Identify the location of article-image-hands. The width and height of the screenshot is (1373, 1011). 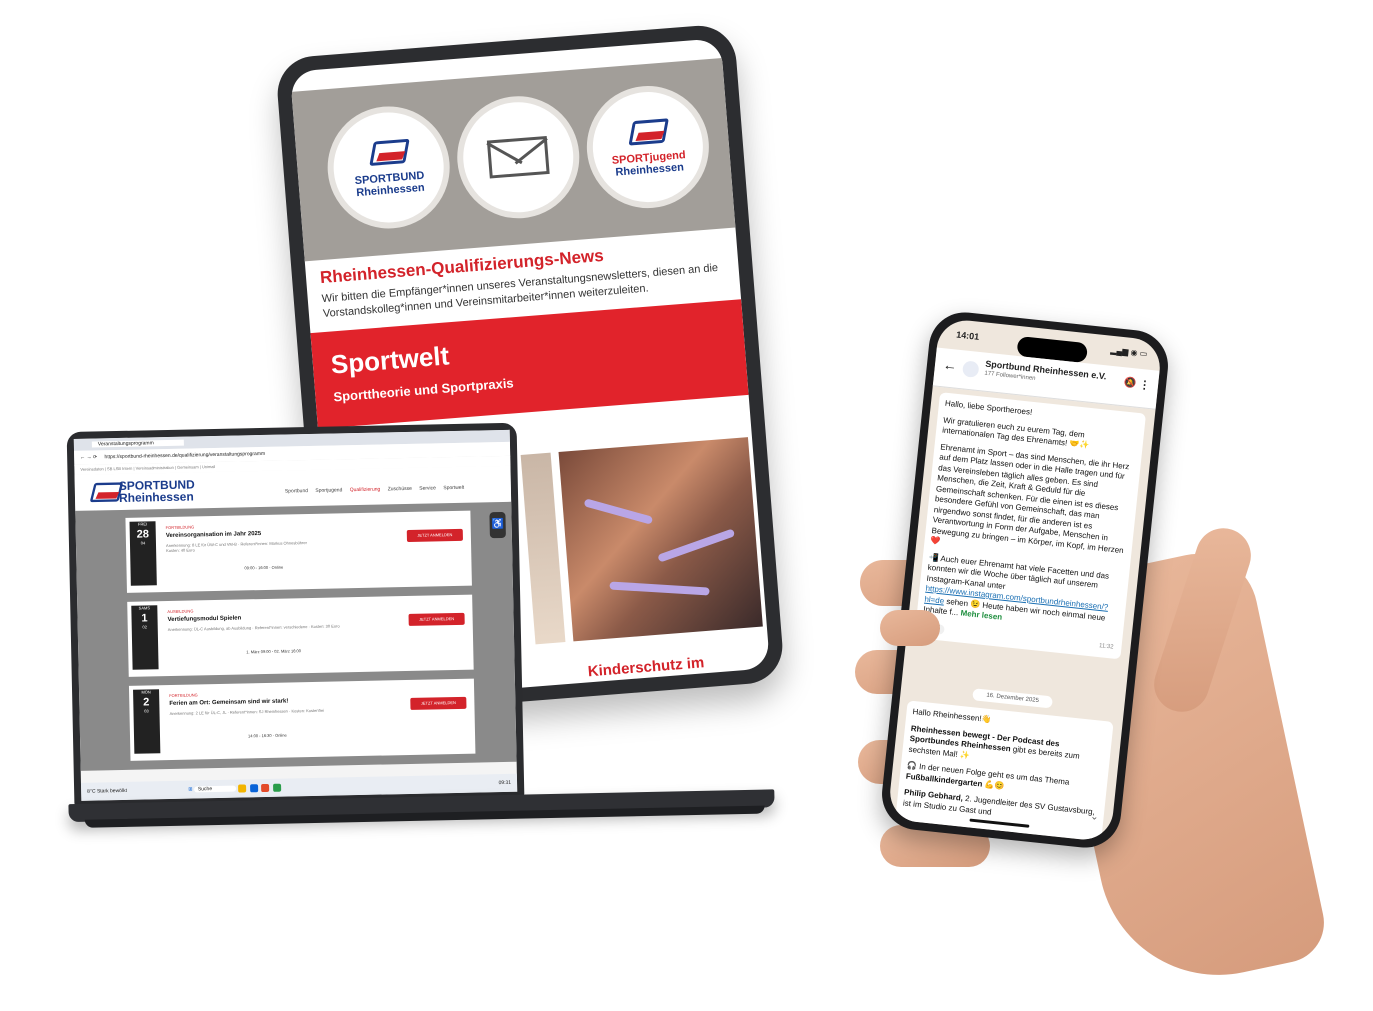
(660, 539).